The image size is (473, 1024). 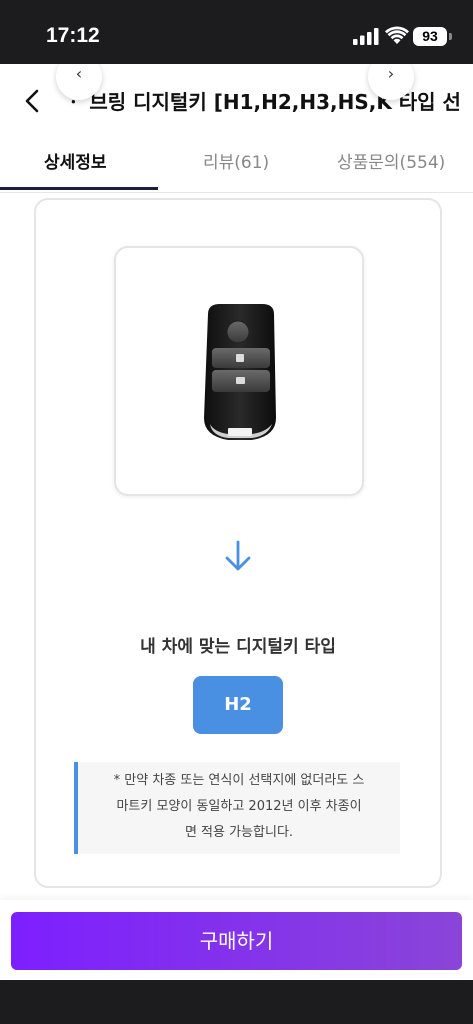 I want to click on tab-qna: 상품문의(554), so click(x=391, y=160).